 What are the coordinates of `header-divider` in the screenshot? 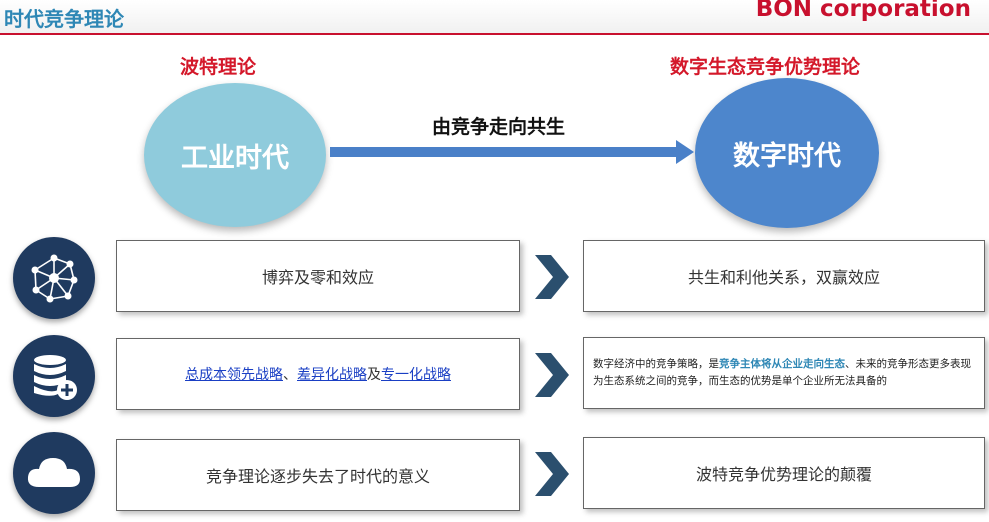 It's located at (494, 34).